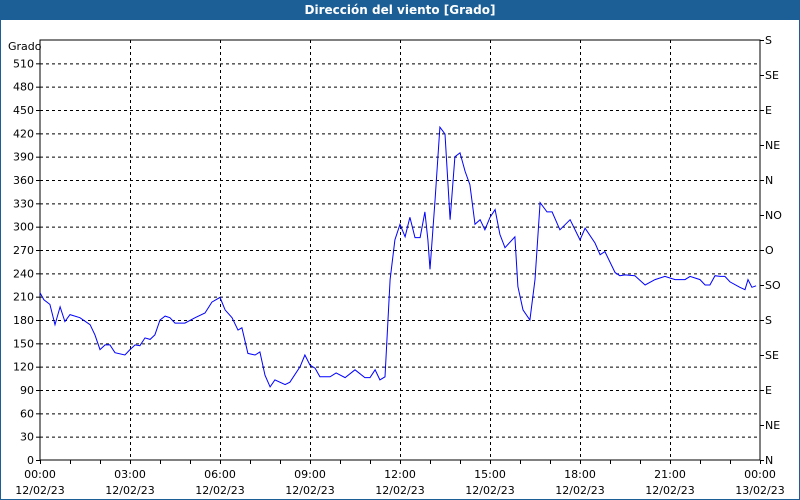  What do you see at coordinates (23, 320) in the screenshot?
I see `y-tick-label: 180` at bounding box center [23, 320].